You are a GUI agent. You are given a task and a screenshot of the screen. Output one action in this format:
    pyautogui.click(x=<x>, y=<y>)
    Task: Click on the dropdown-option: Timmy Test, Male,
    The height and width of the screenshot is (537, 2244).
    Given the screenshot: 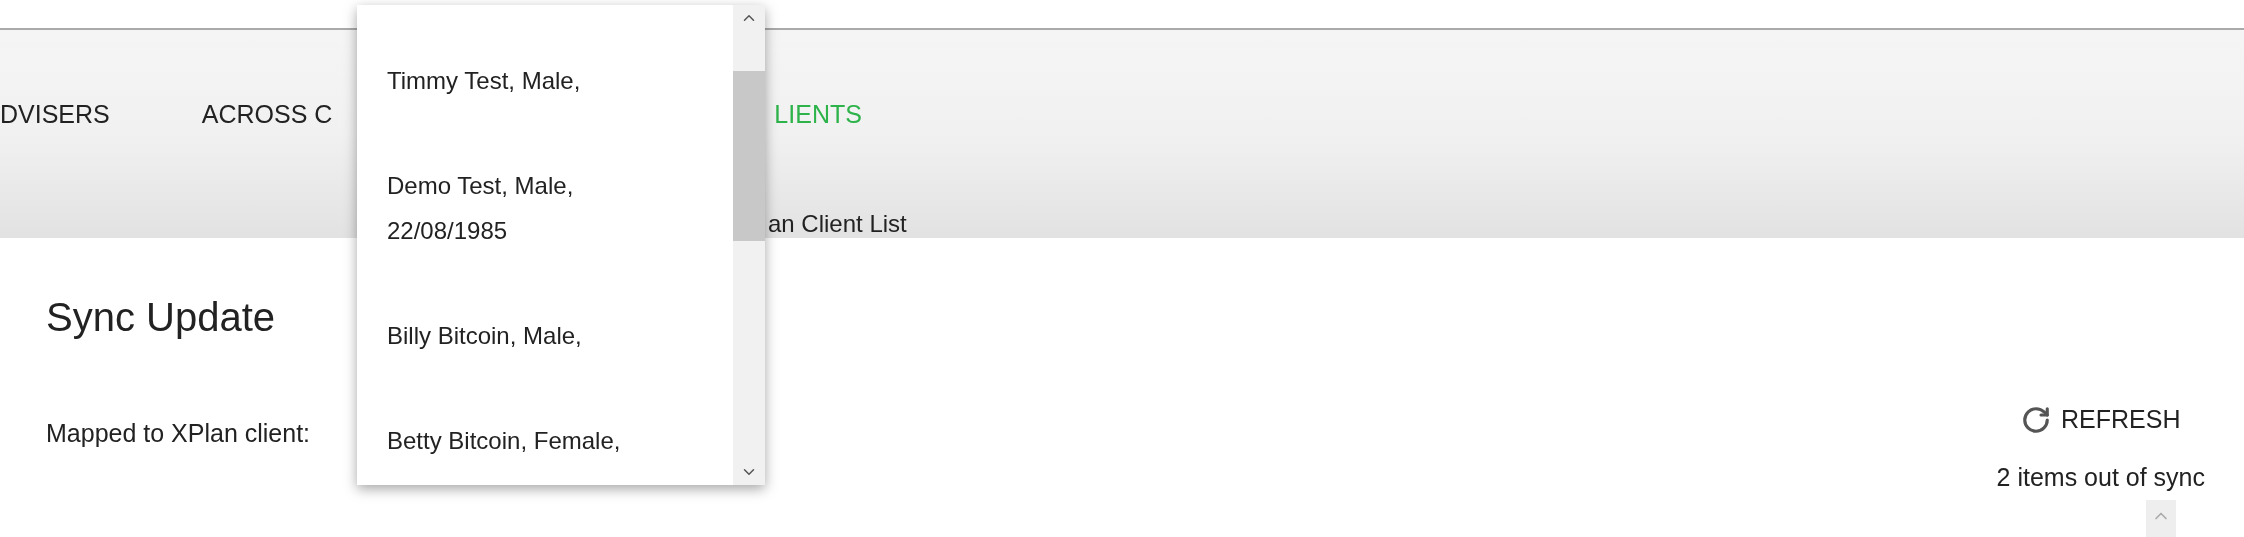 What is the action you would take?
    pyautogui.click(x=537, y=80)
    